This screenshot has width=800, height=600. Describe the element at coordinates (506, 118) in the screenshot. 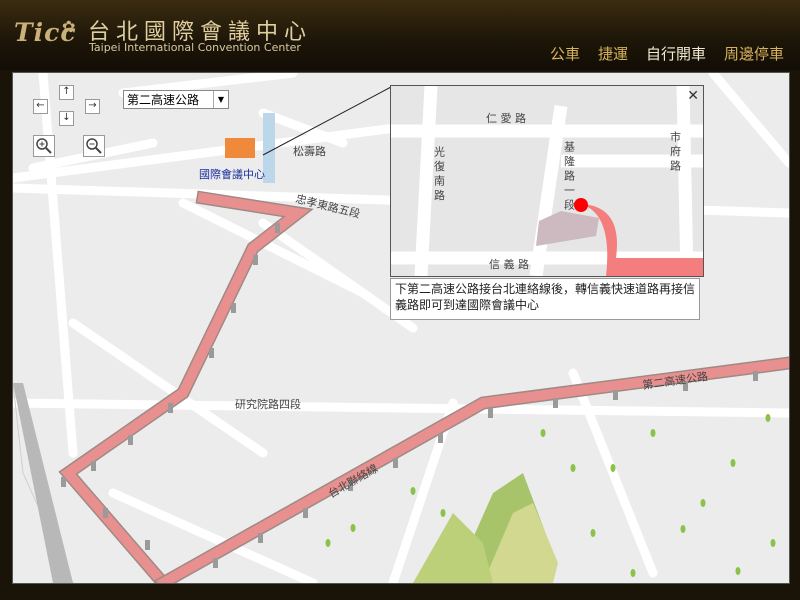

I see `popup-road-ren-ai: 仁 愛 路` at that location.